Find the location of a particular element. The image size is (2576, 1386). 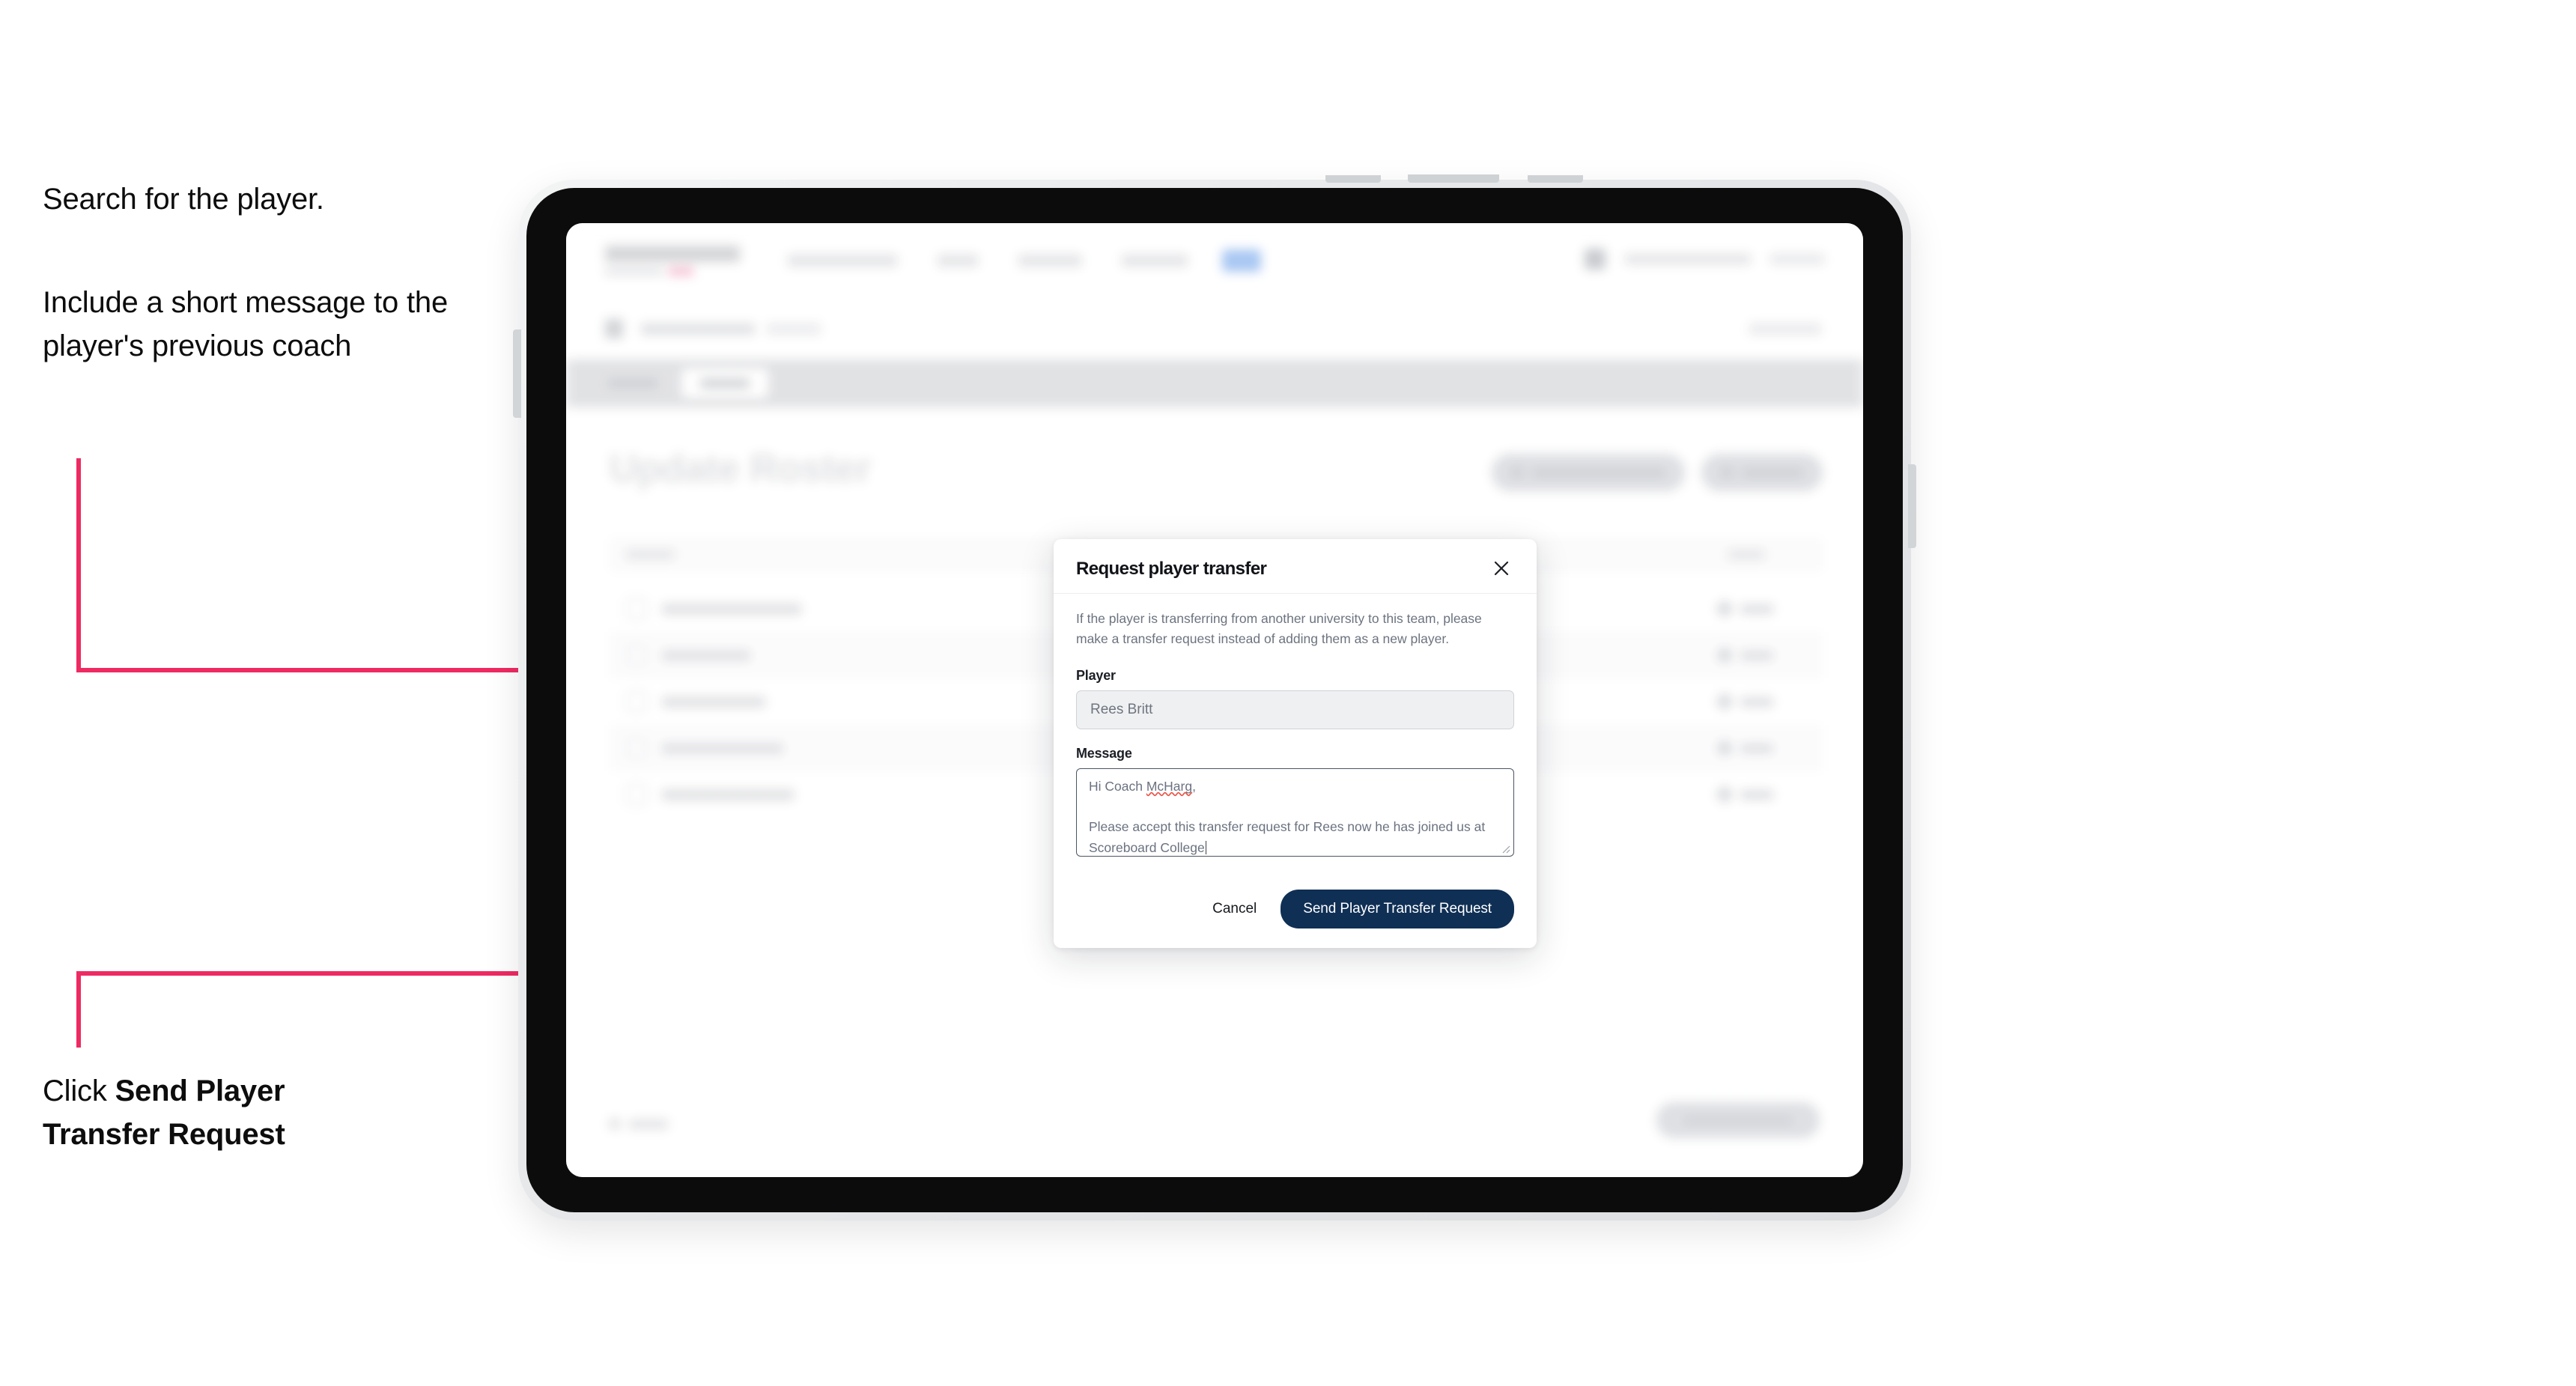

close-icon is located at coordinates (1501, 569).